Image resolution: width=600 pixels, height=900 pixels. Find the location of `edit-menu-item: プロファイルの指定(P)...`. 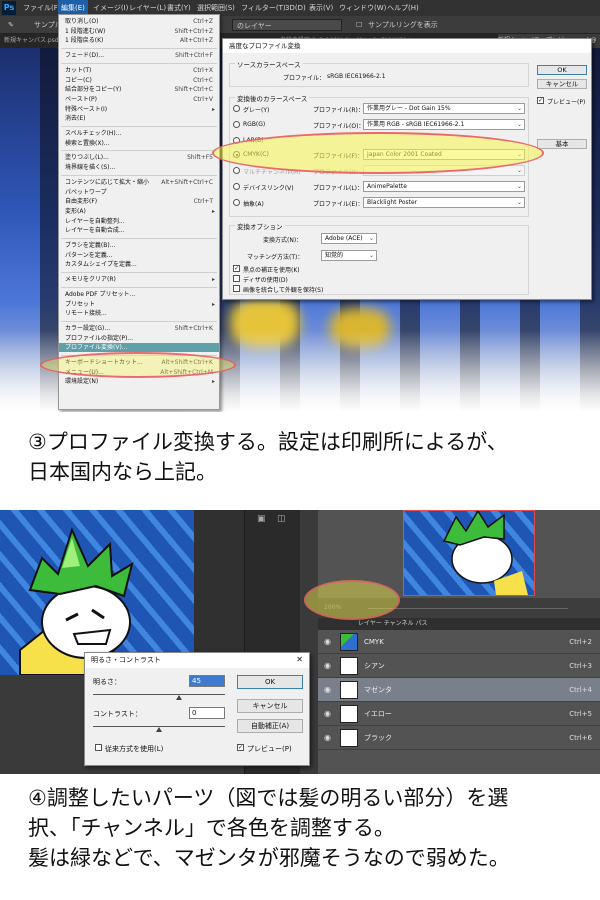

edit-menu-item: プロファイルの指定(P)... is located at coordinates (139, 338).